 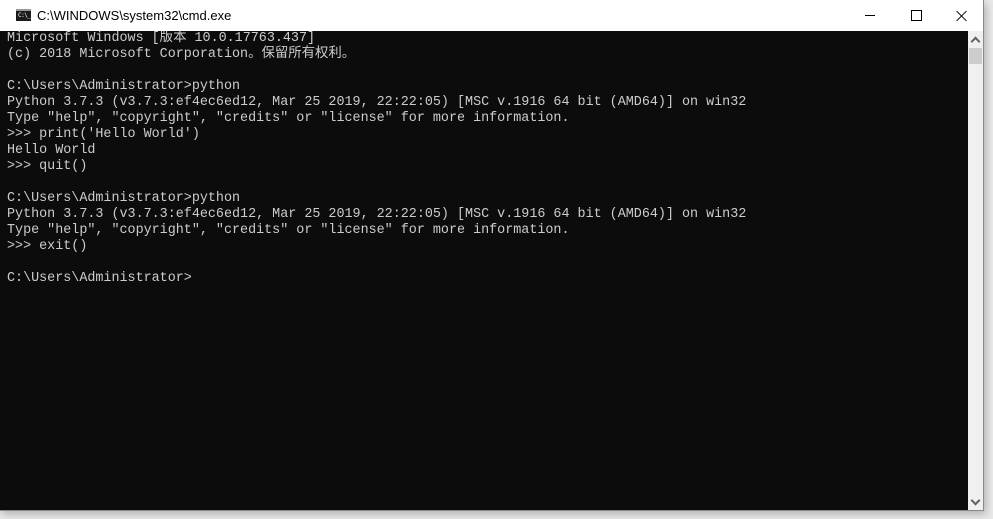 I want to click on console-line: (c) 2018 Microsoft Corporation。保留所有权利。, so click(x=181, y=54).